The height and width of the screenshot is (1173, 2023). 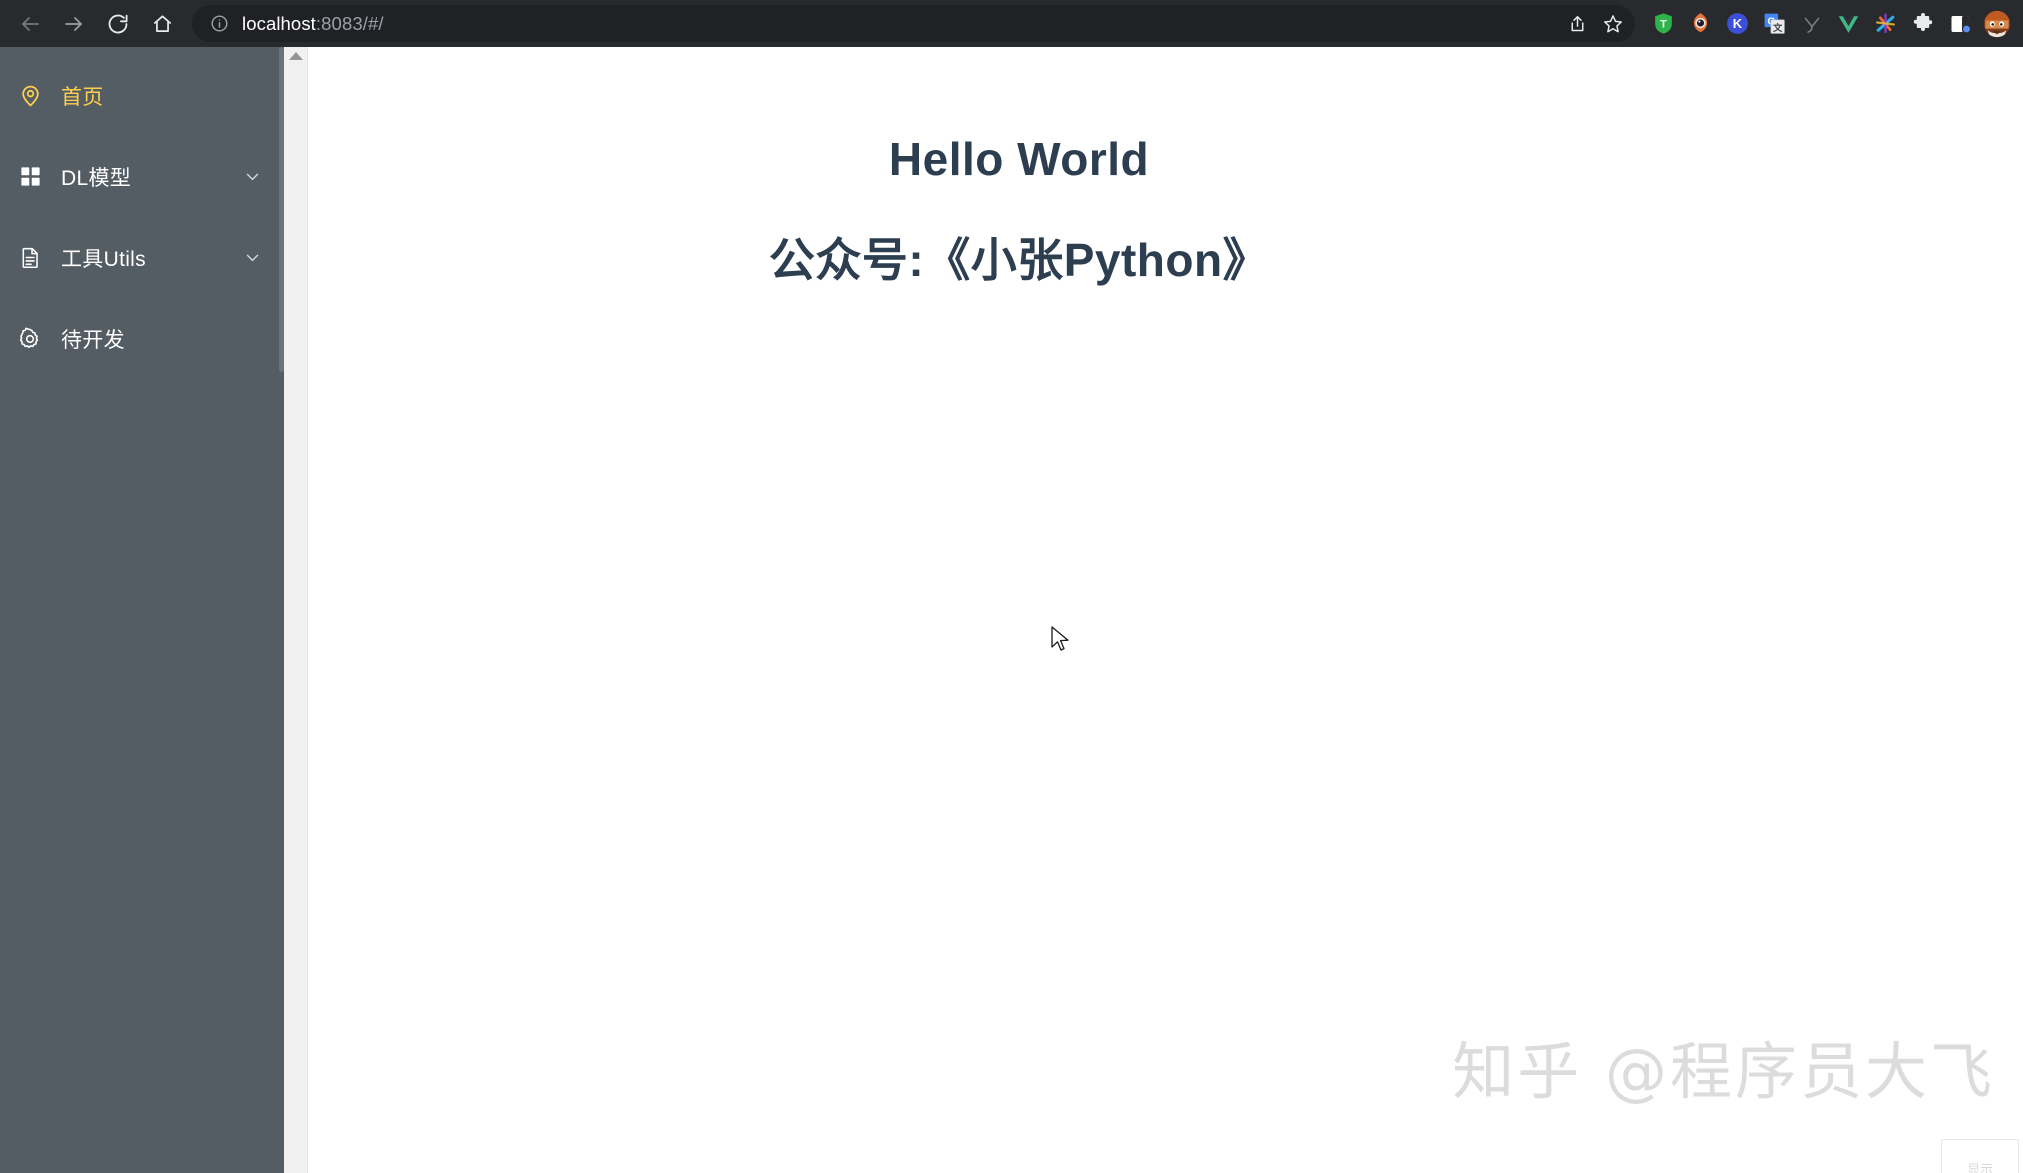 I want to click on gear-icon, so click(x=30, y=339).